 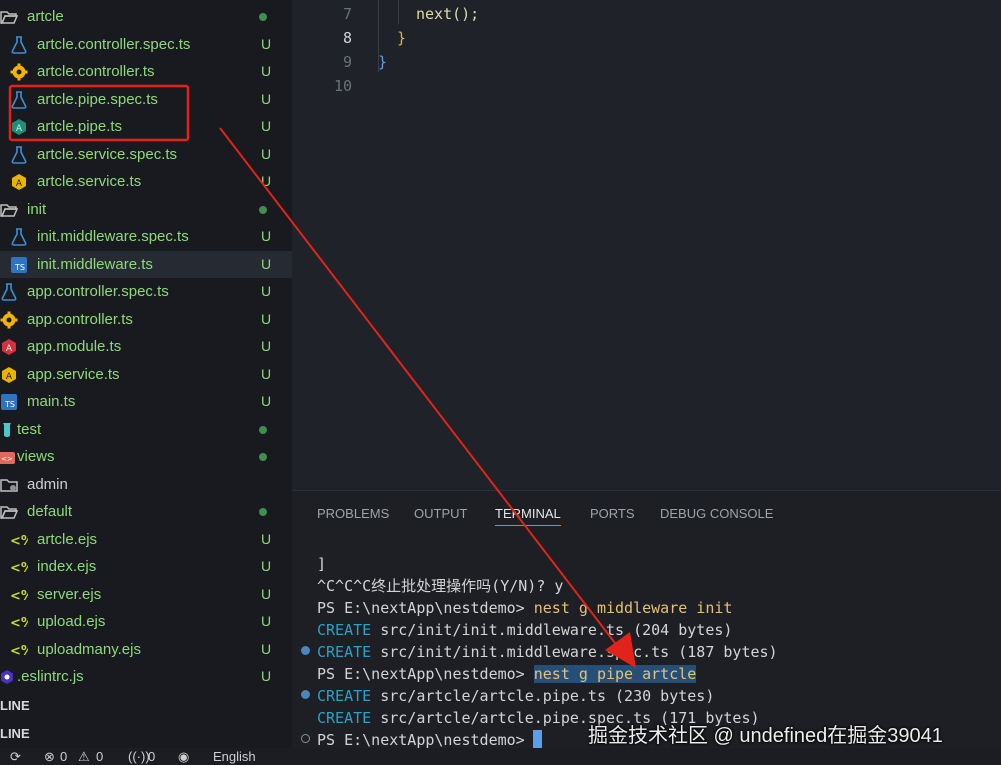 What do you see at coordinates (383, 62) in the screenshot?
I see `code-line: }` at bounding box center [383, 62].